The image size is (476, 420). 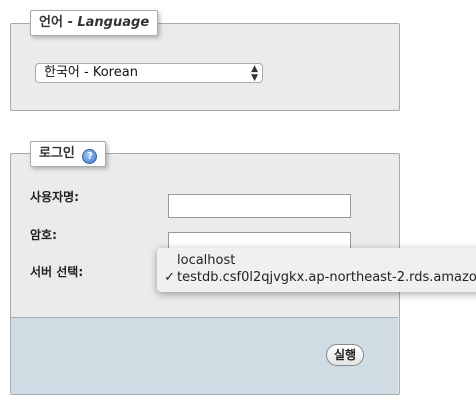 I want to click on username-label: 사용자명:, so click(x=54, y=197).